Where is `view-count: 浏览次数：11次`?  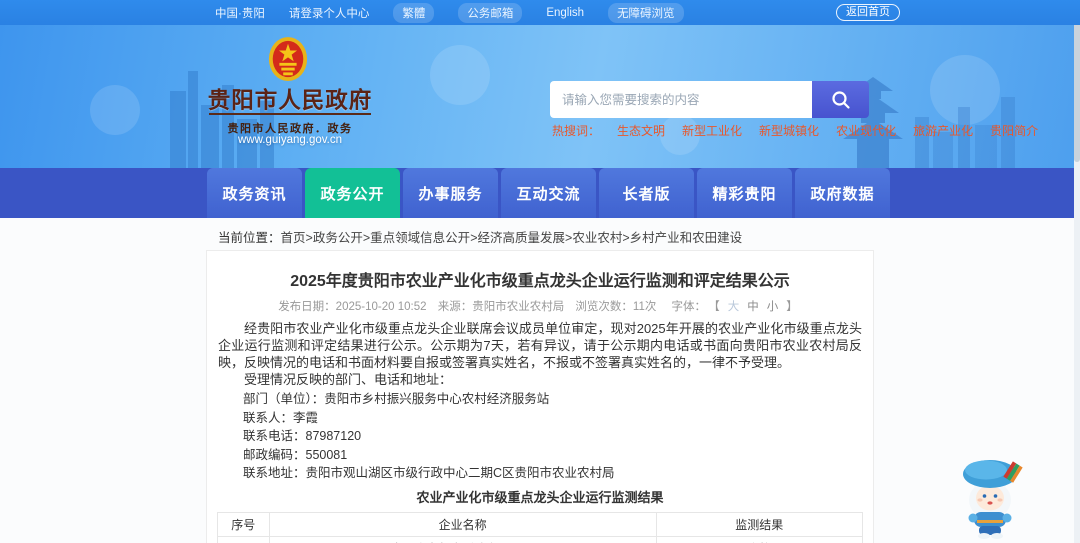 view-count: 浏览次数：11次 is located at coordinates (616, 307).